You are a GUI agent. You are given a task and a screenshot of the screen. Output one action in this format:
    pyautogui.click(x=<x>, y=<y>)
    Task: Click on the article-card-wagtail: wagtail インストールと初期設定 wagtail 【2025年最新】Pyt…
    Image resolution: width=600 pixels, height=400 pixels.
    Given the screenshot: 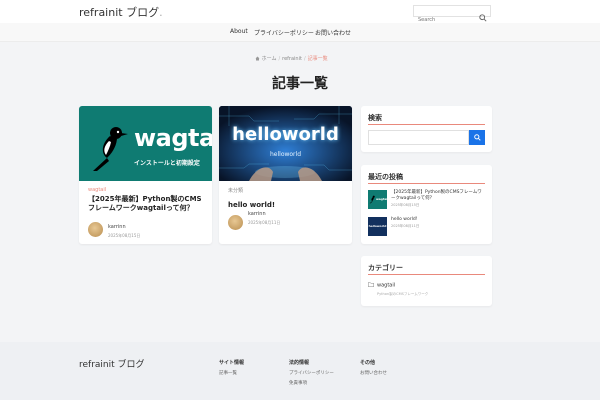 What is the action you would take?
    pyautogui.click(x=145, y=175)
    